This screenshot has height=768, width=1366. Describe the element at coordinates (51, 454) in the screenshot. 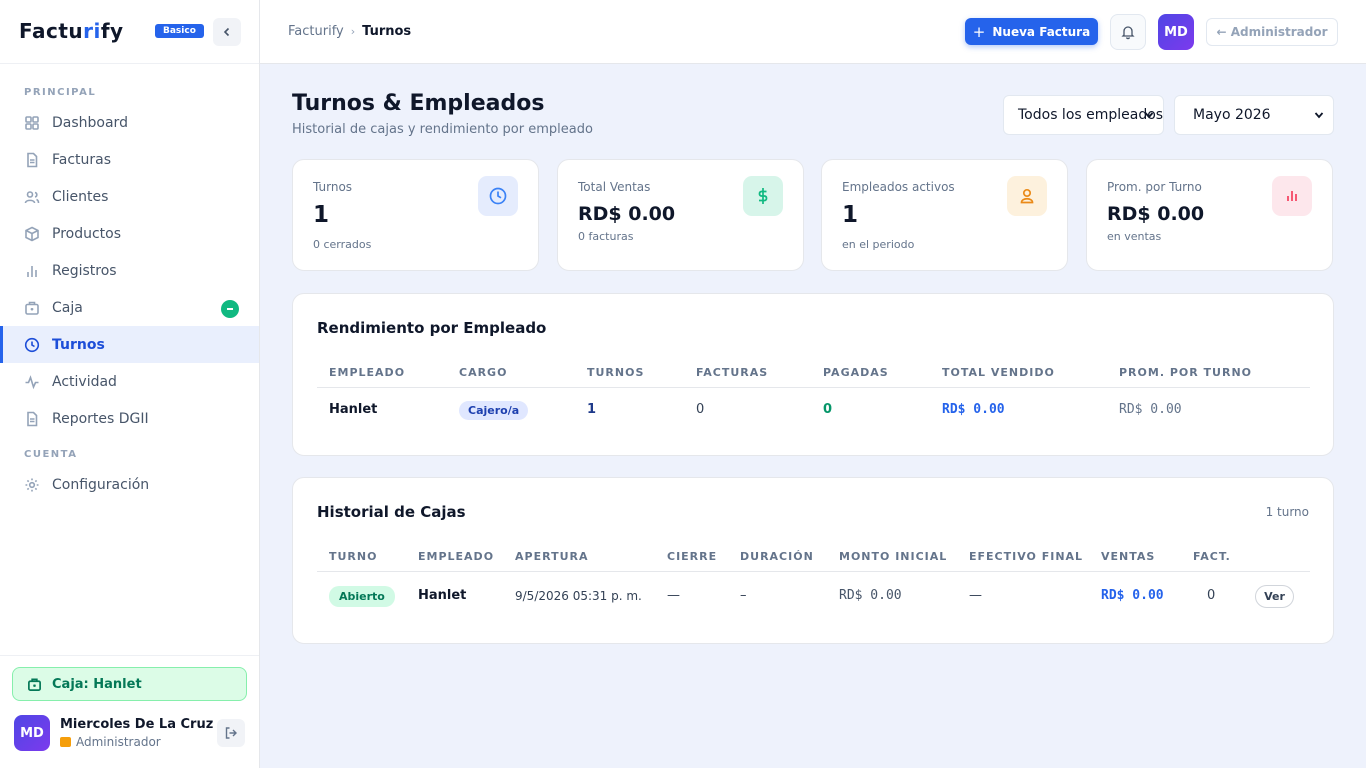

I see `section-label-cuenta: CUENTA` at that location.